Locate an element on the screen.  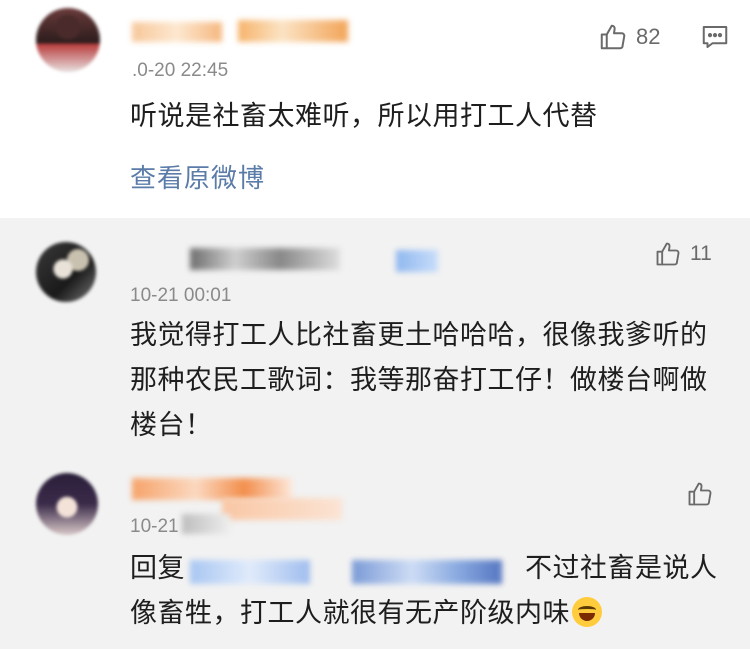
like-button: 82 is located at coordinates (629, 37).